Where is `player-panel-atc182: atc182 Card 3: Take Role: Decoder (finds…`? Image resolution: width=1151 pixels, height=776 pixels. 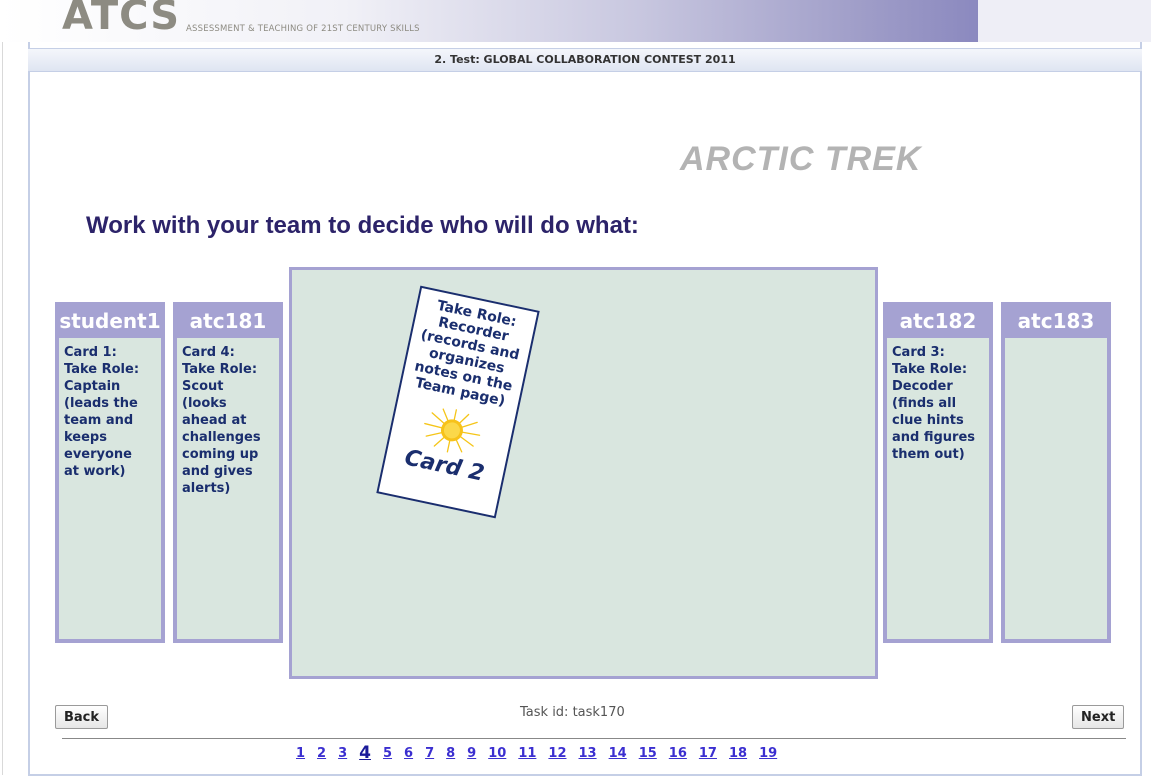 player-panel-atc182: atc182 Card 3: Take Role: Decoder (finds… is located at coordinates (938, 472).